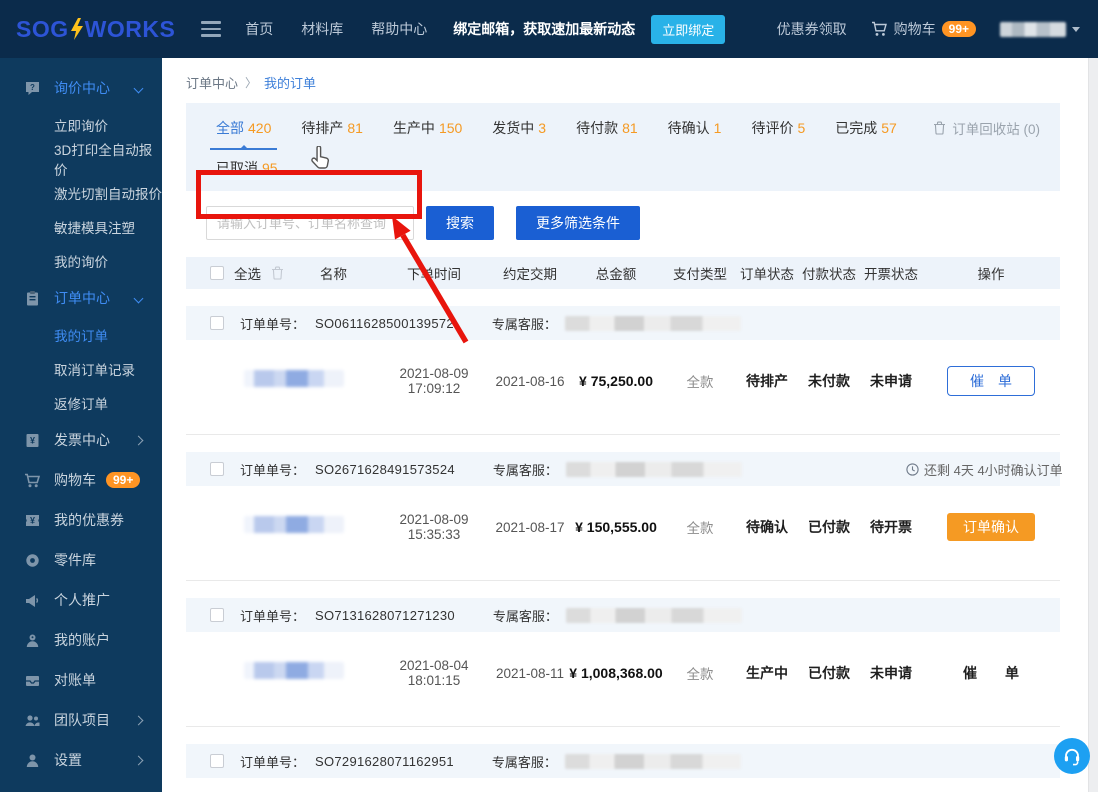 The width and height of the screenshot is (1098, 792). What do you see at coordinates (991, 673) in the screenshot?
I see `urge-order-text: 催 单` at bounding box center [991, 673].